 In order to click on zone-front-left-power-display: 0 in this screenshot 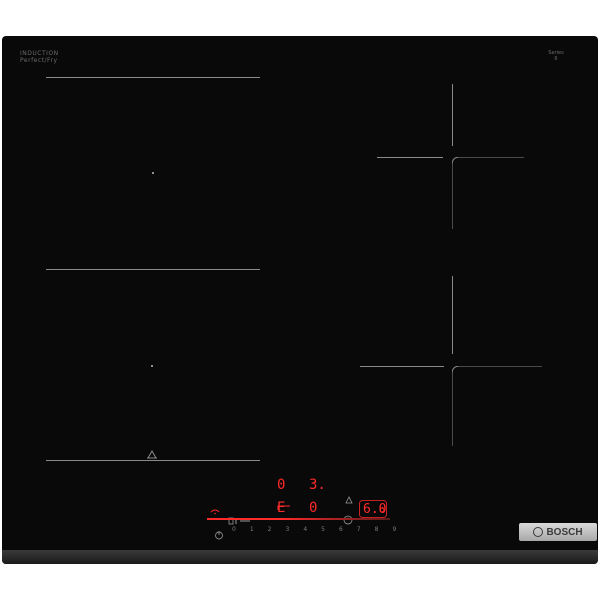, I will do `click(281, 485)`.